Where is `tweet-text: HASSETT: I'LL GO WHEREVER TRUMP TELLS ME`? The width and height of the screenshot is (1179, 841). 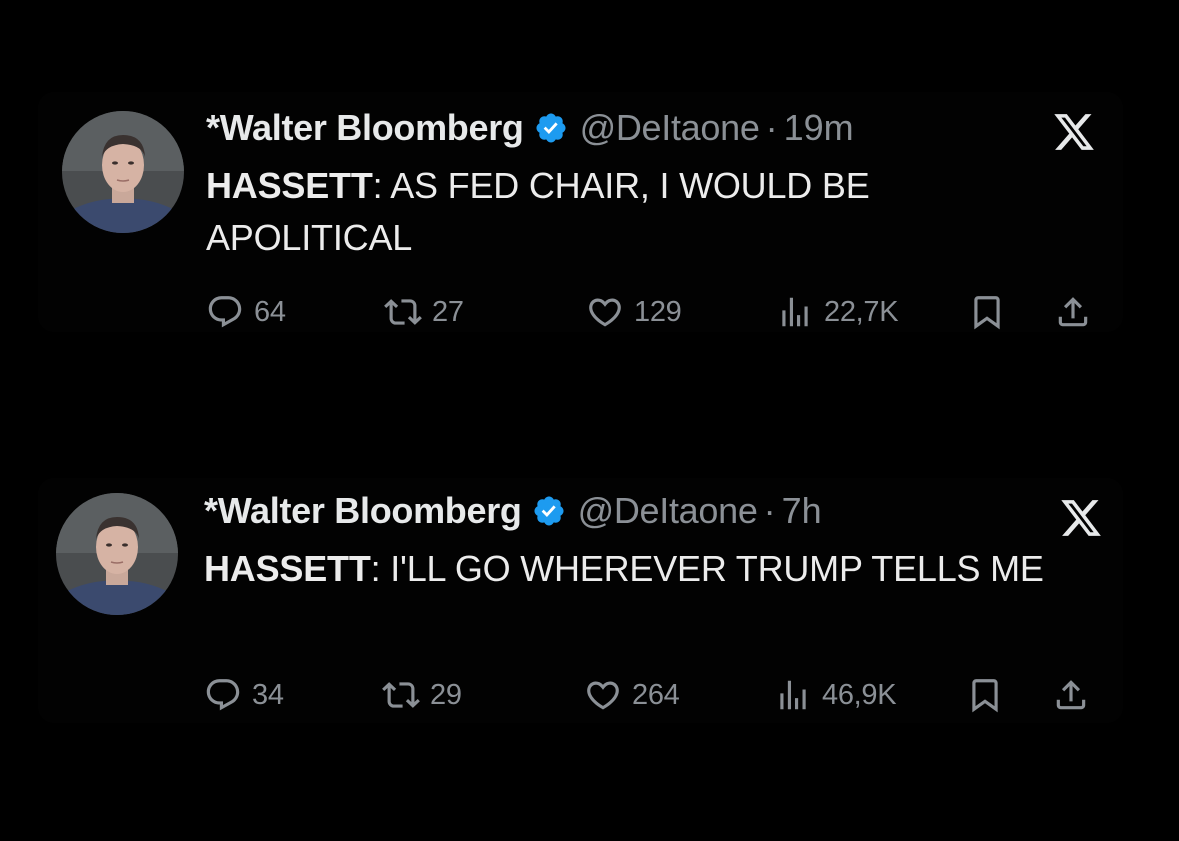 tweet-text: HASSETT: I'LL GO WHEREVER TRUMP TELLS ME is located at coordinates (644, 569).